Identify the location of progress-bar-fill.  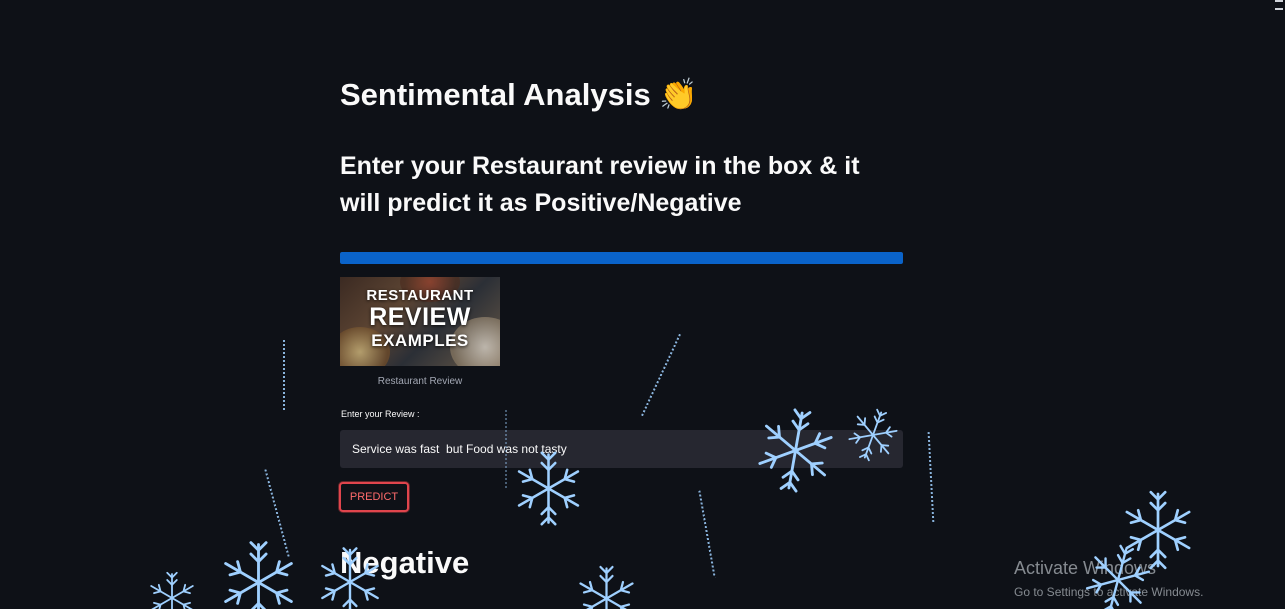
(621, 258).